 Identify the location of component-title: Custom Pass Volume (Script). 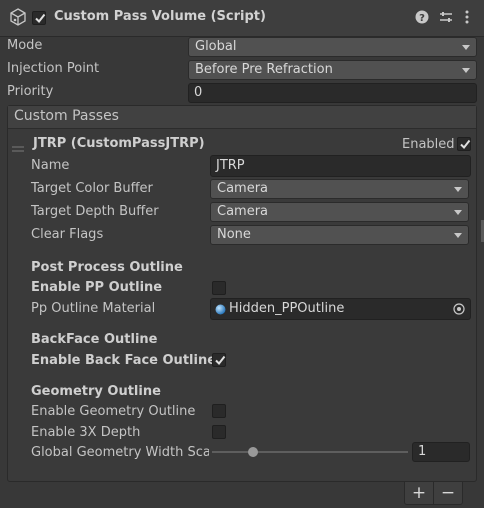
(160, 16).